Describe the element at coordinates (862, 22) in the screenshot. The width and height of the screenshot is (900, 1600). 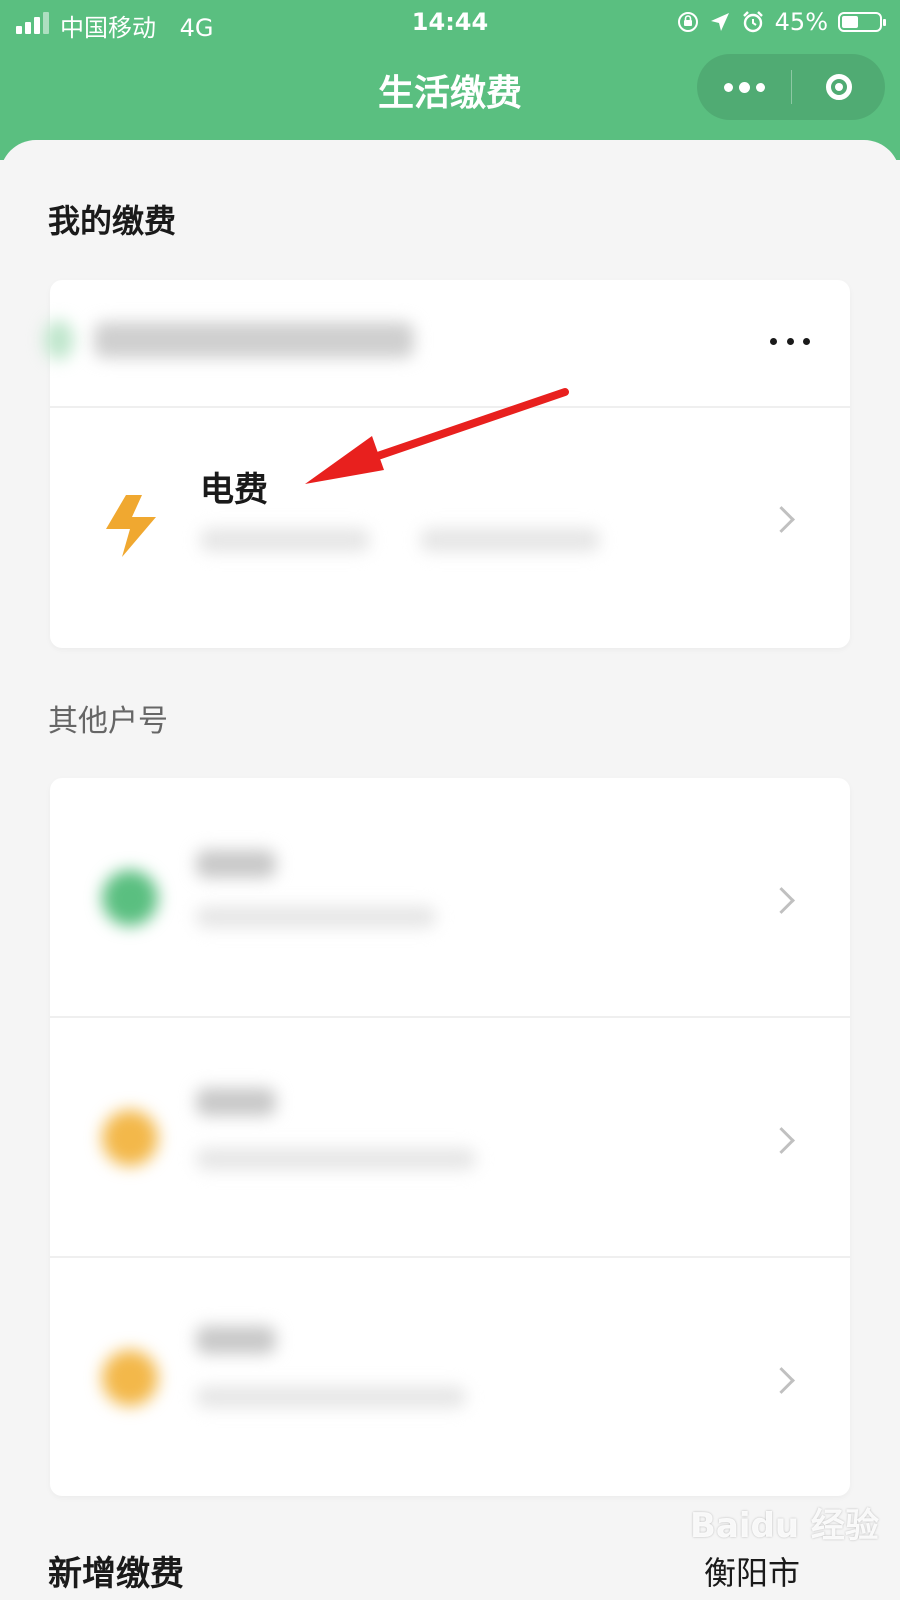
I see `battery-icon` at that location.